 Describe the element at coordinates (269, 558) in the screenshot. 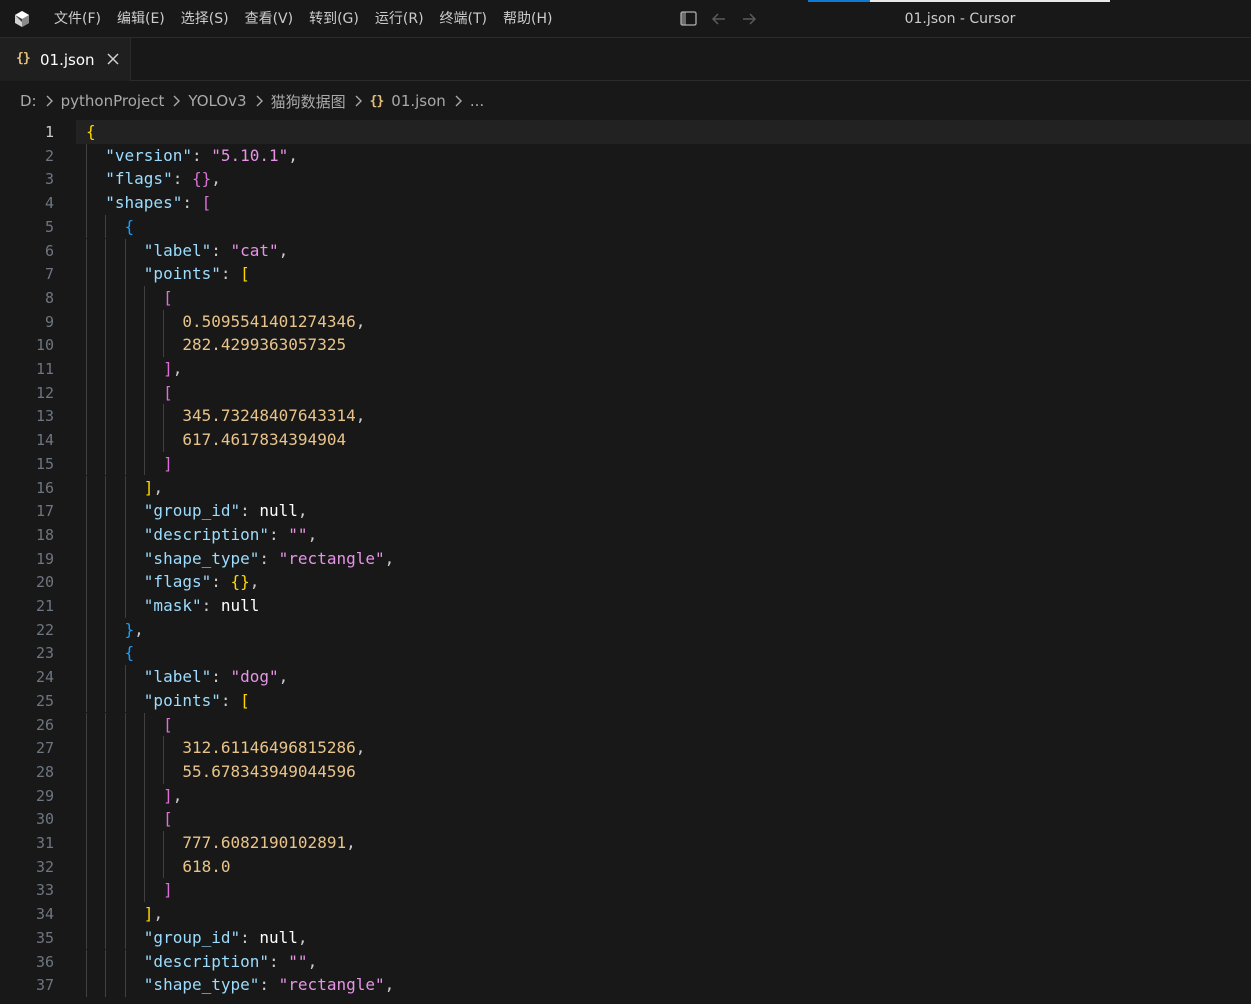

I see `code-text: "shape_type": "rectangle",` at that location.